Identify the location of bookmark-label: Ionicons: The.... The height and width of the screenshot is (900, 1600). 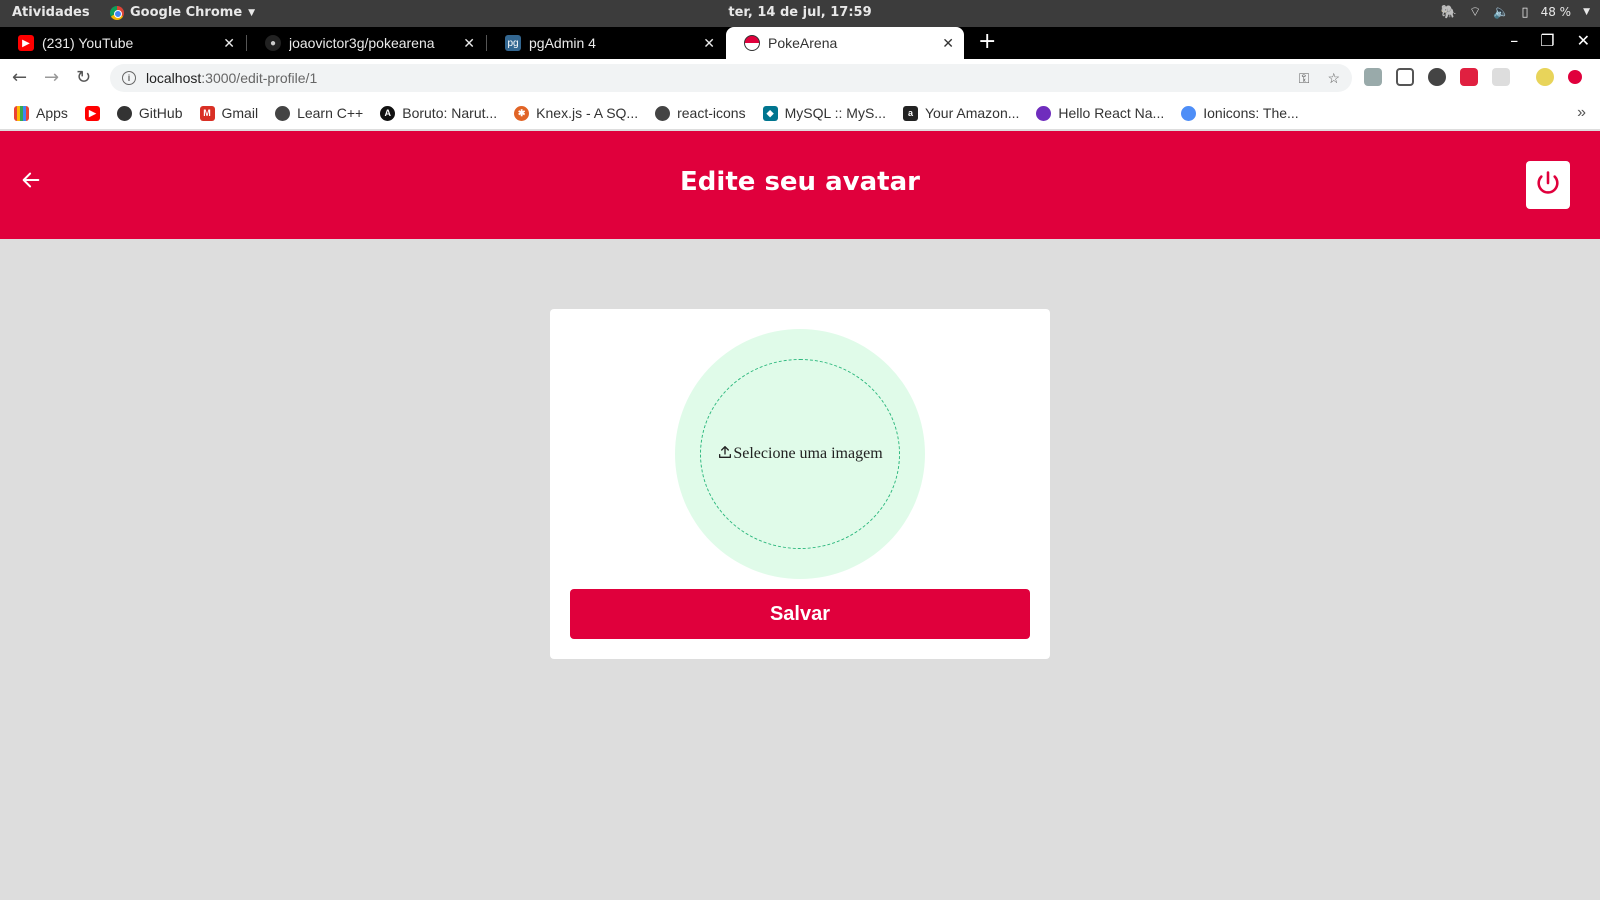
(1251, 113).